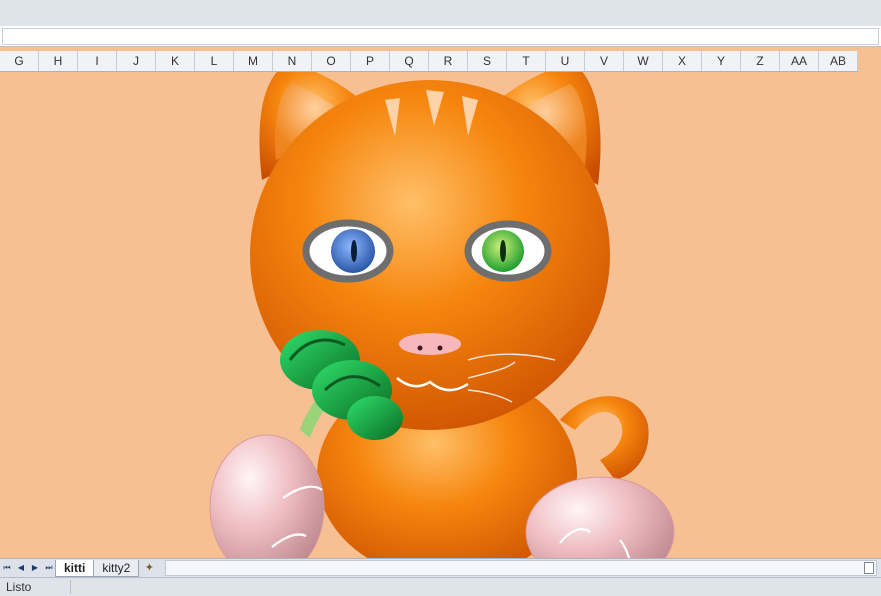 This screenshot has height=596, width=881. Describe the element at coordinates (448, 61) in the screenshot. I see `column-header: R` at that location.